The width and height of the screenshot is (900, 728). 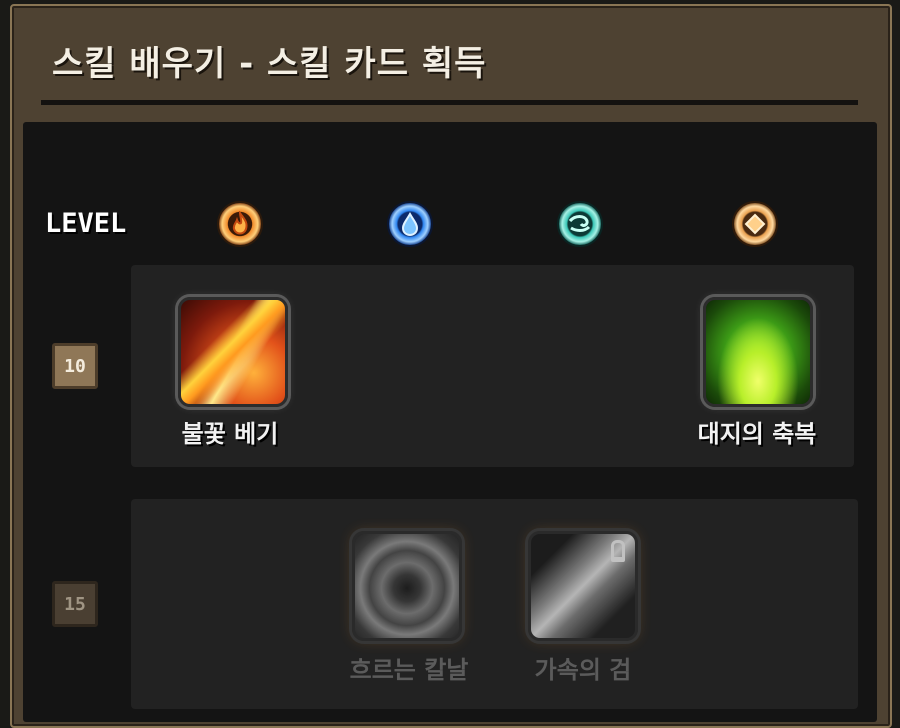 I want to click on earth-element-icon, so click(x=755, y=224).